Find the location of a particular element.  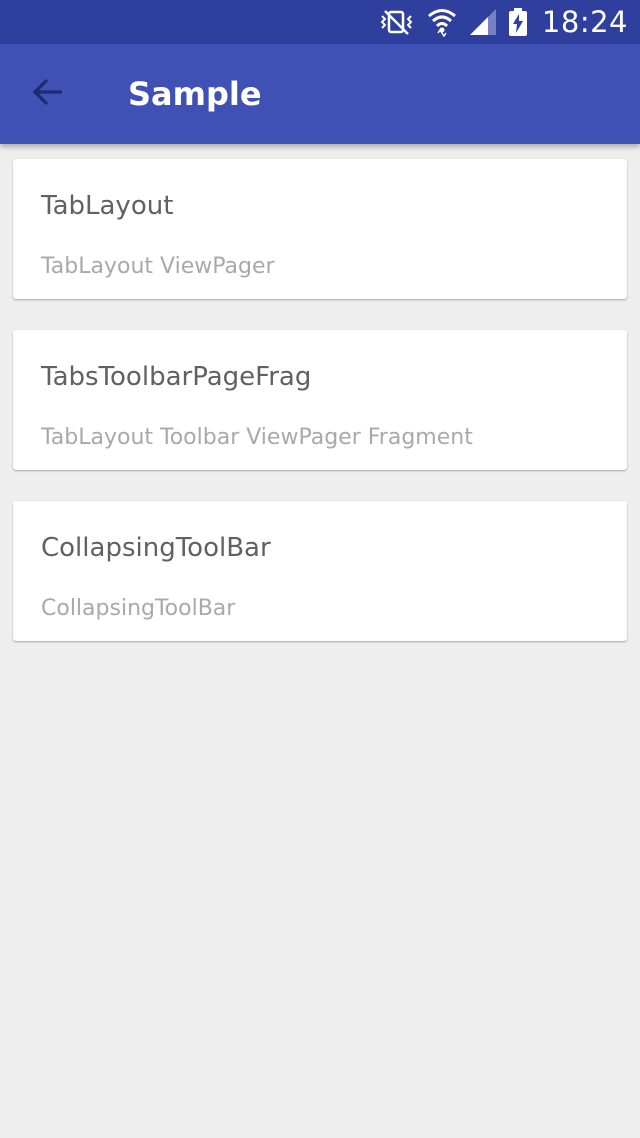

list-item-subtitle: CollapsingToolBar is located at coordinates (138, 608).